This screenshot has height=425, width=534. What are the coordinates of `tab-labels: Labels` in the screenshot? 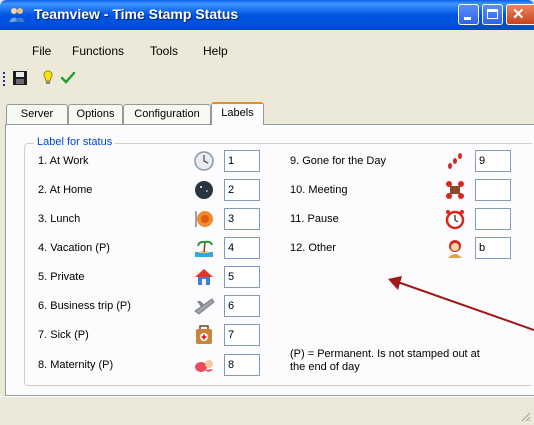 It's located at (237, 113).